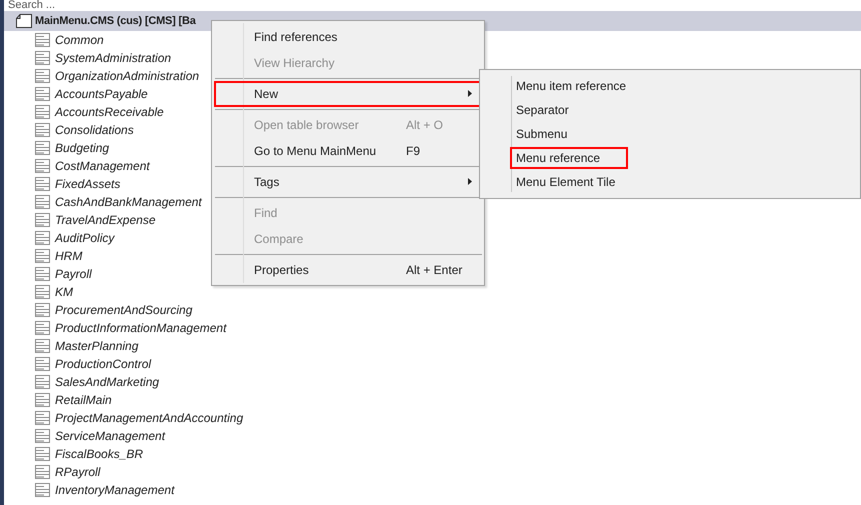 The height and width of the screenshot is (505, 861). Describe the element at coordinates (102, 76) in the screenshot. I see `tree-item: OrganizationAdministration` at that location.